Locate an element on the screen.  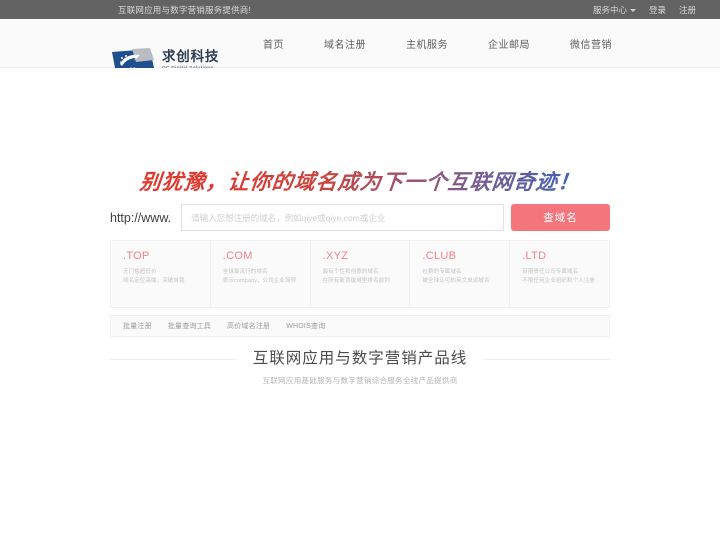
domain-quick-links: 批量注册 批量查询工具 高价域名注册 WHOIS查询 is located at coordinates (360, 326).